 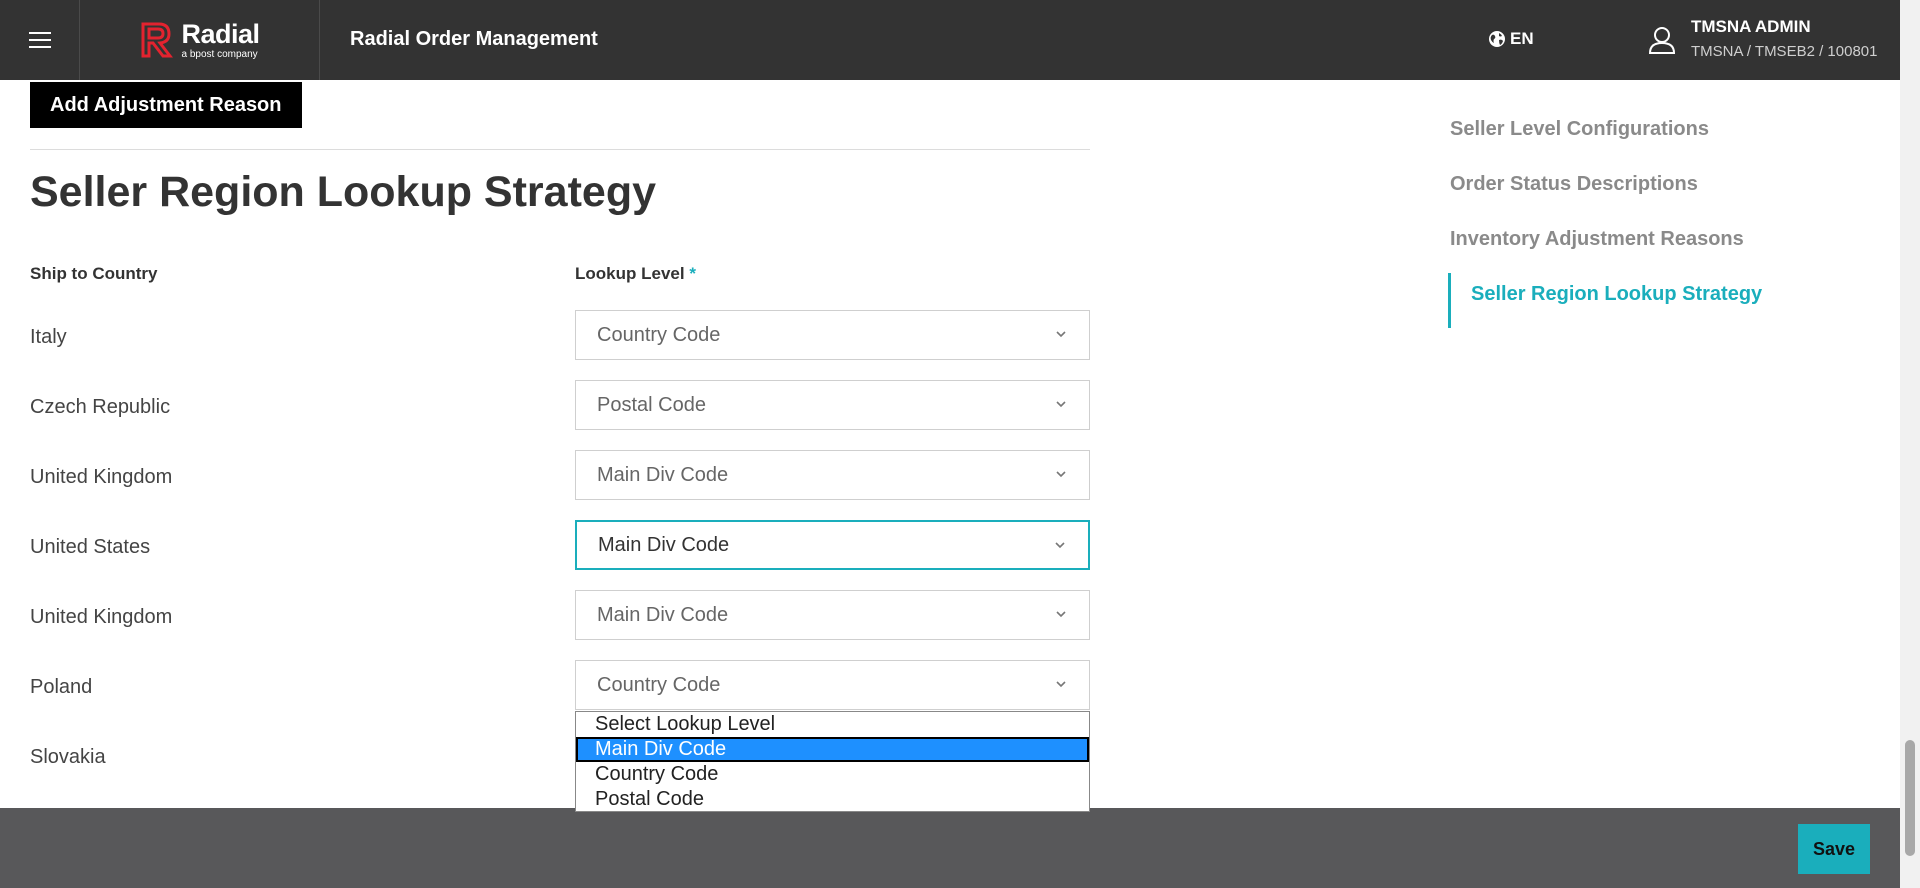 I want to click on dropdown-option: Country Code, so click(x=832, y=774).